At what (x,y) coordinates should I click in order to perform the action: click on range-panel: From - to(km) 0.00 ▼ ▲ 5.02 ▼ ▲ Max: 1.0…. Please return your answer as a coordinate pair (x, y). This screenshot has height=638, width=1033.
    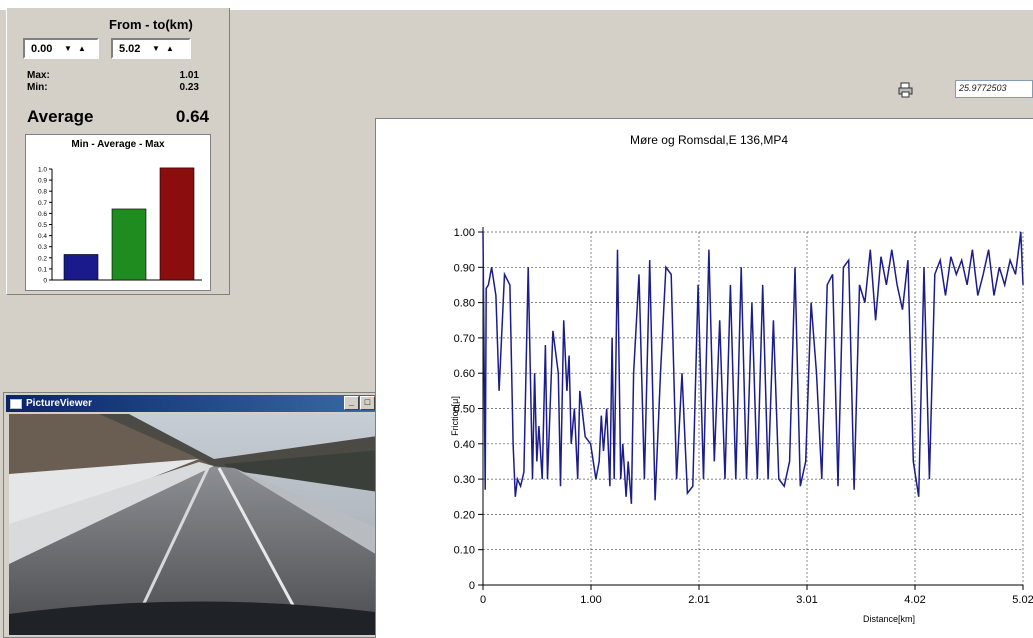
    Looking at the image, I should click on (118, 151).